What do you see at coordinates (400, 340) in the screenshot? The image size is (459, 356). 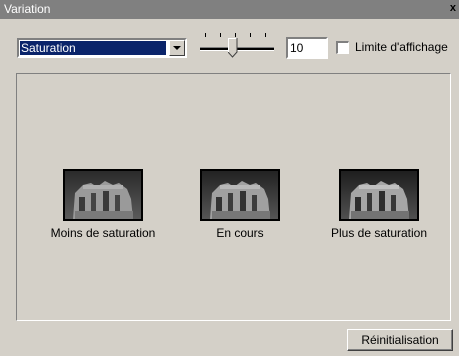 I see `reset-button: Réinitialisation` at bounding box center [400, 340].